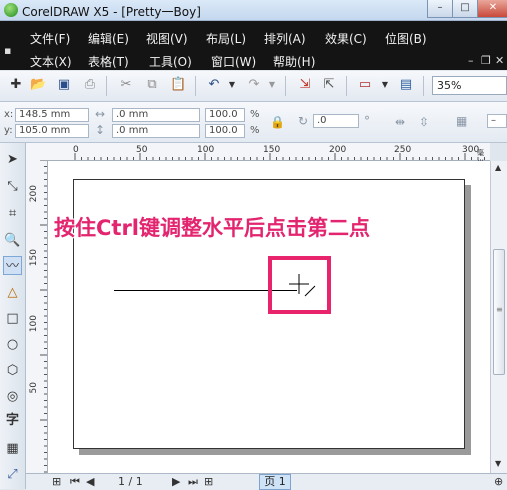 This screenshot has width=507, height=490. I want to click on menu-effects: 效果(C), so click(346, 38).